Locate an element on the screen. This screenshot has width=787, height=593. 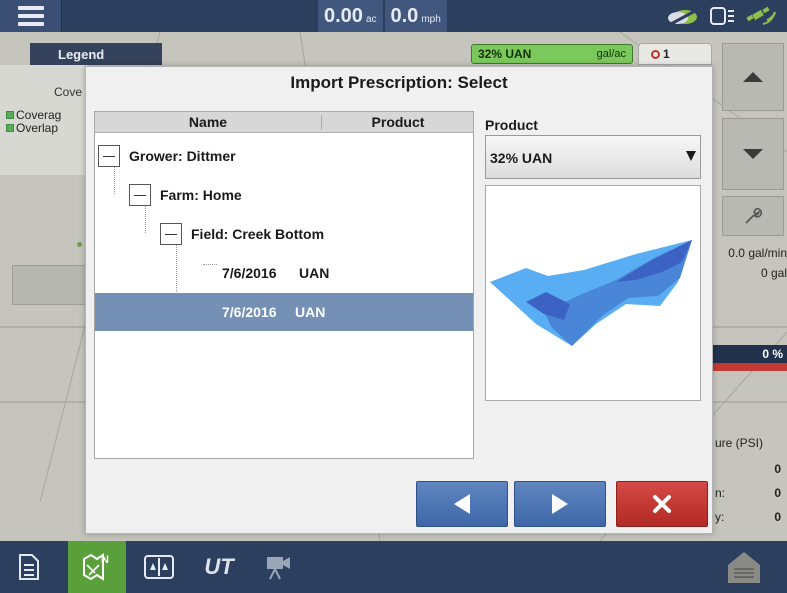
device-status-icon is located at coordinates (722, 16).